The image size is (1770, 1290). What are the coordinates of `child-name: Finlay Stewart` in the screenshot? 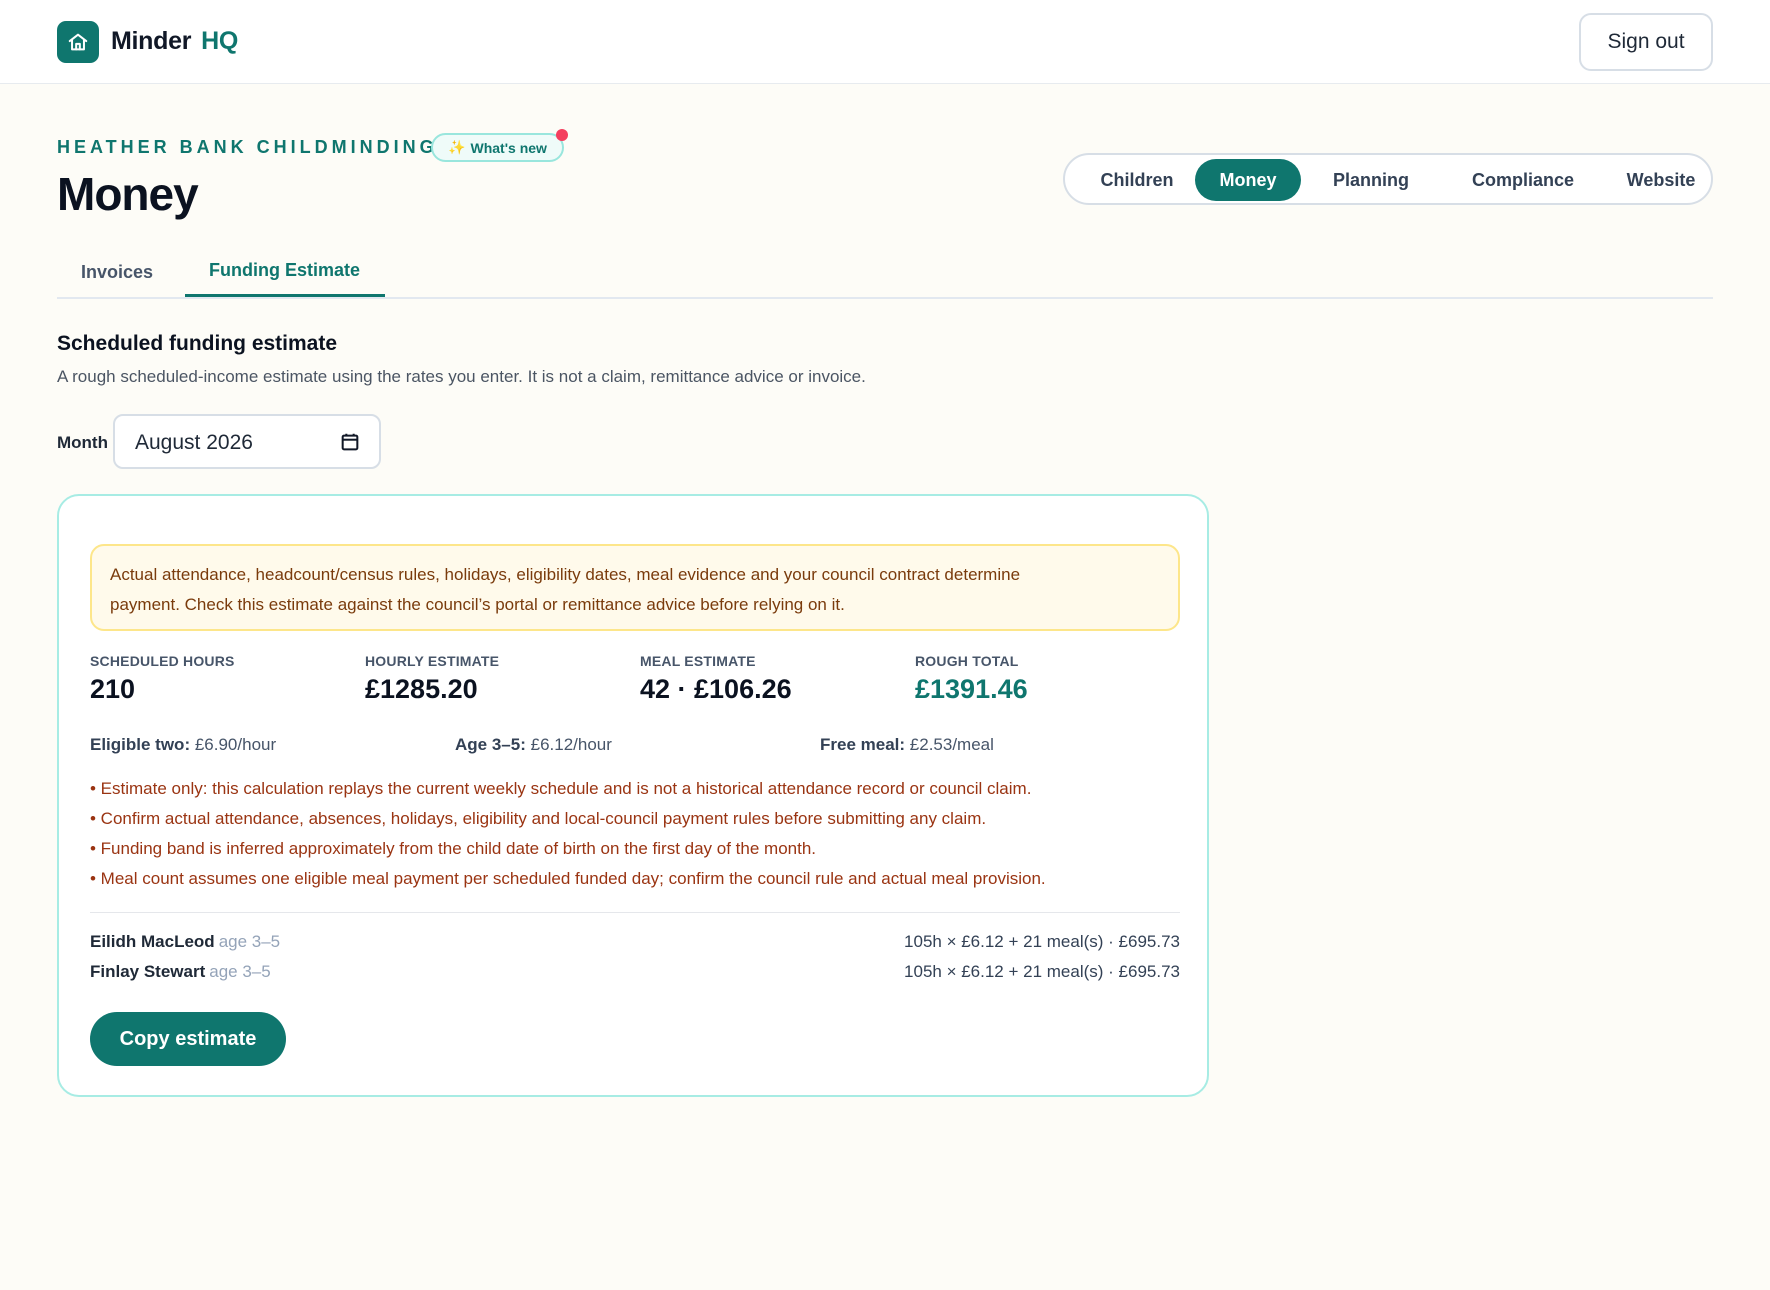 It's located at (148, 971).